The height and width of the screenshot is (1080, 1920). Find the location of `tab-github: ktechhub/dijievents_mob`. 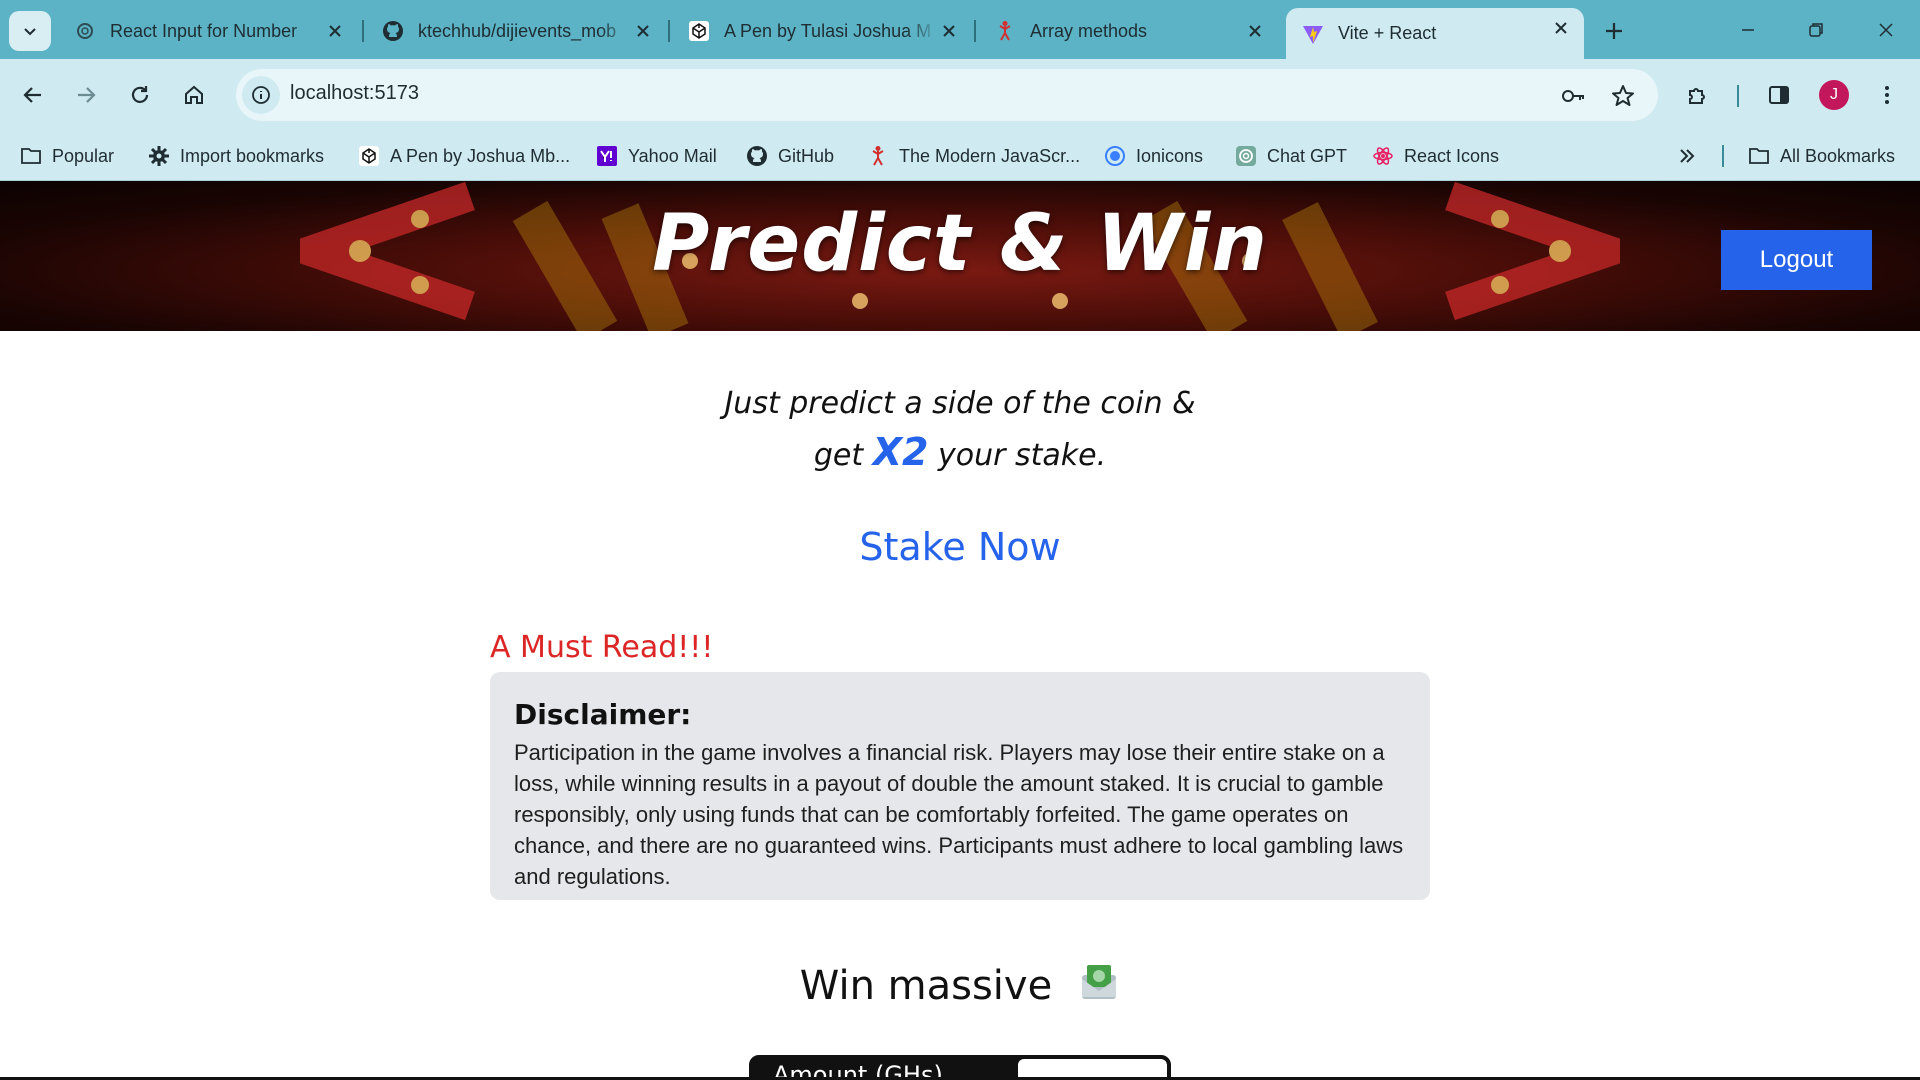

tab-github: ktechhub/dijievents_mob is located at coordinates (516, 31).